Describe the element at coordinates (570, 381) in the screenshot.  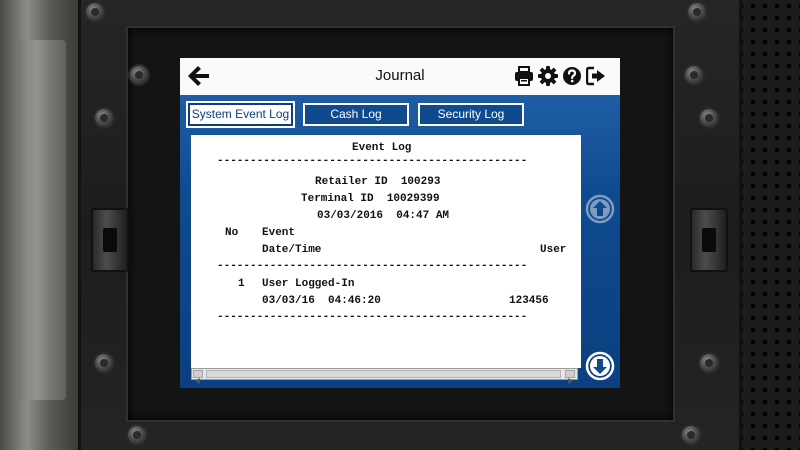
I see `caret-right-icon` at that location.